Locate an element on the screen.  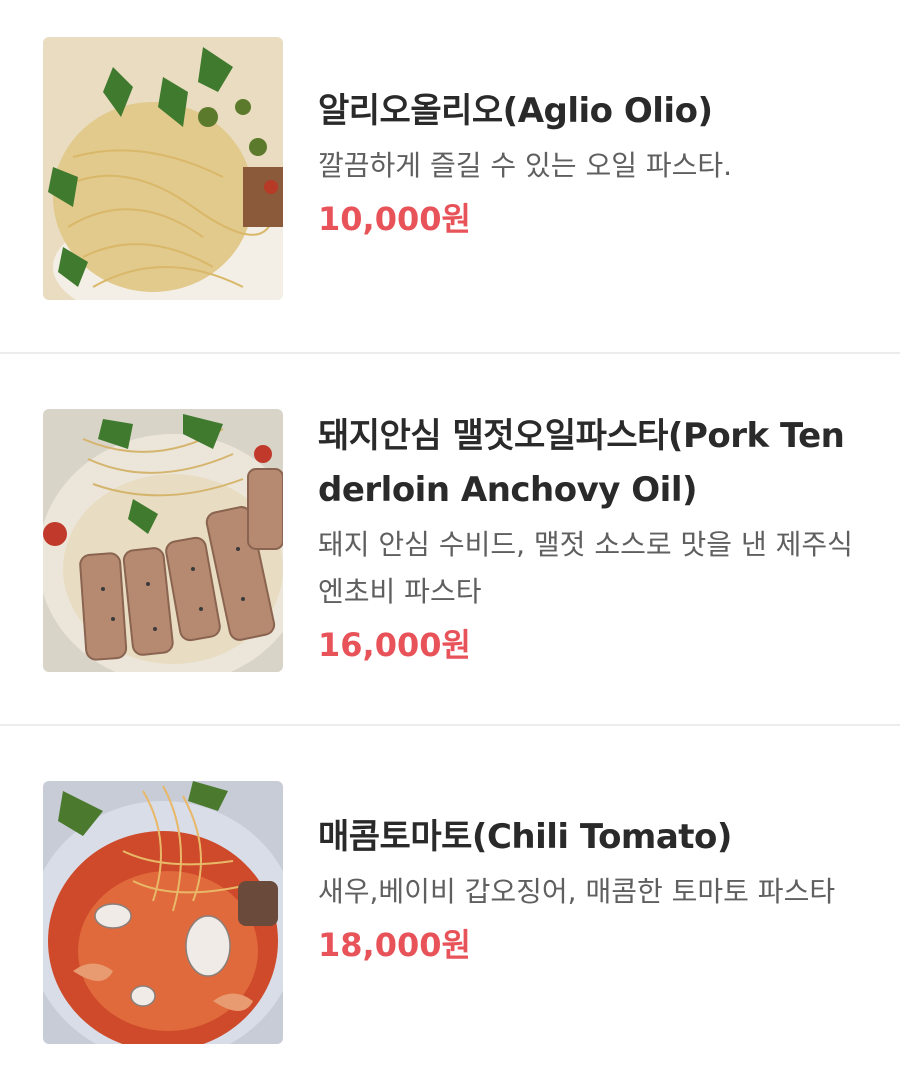
aglio-olio-pasta-photo is located at coordinates (163, 168).